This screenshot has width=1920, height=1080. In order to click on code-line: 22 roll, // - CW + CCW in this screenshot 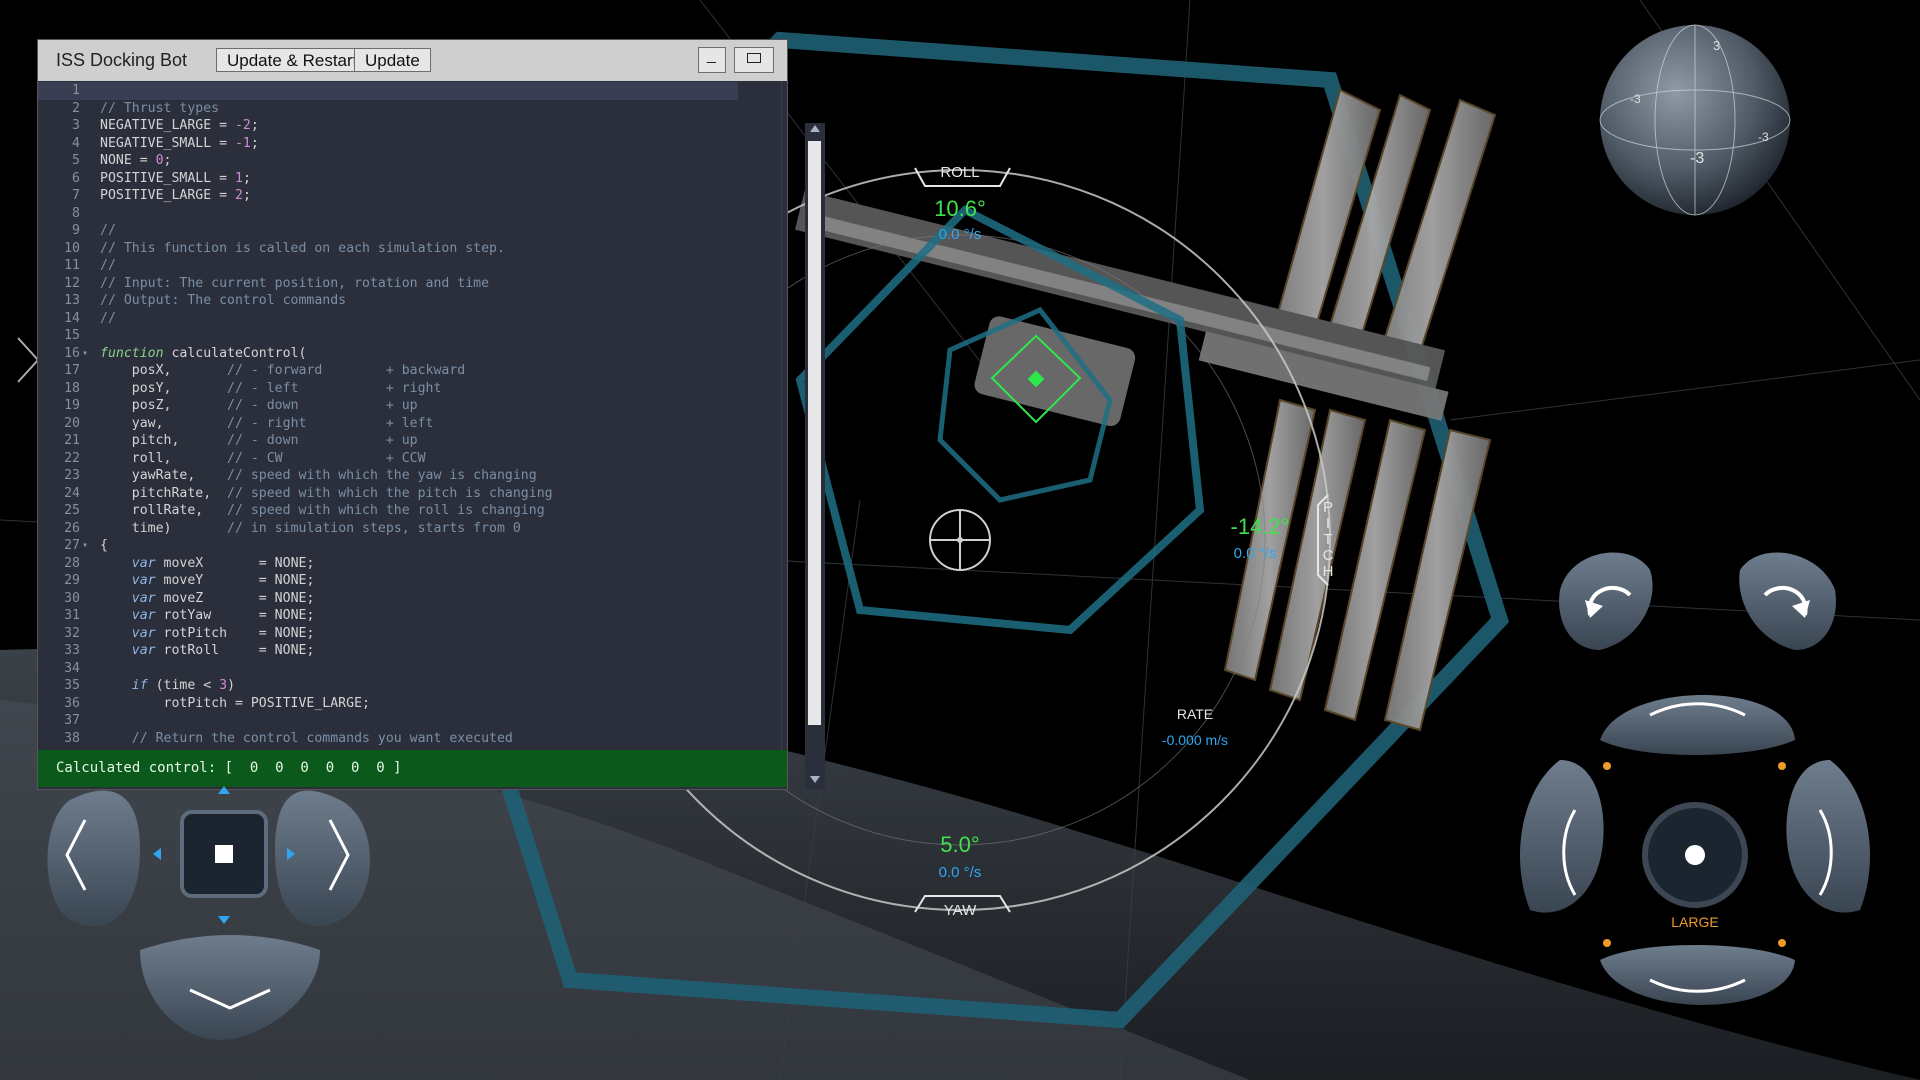, I will do `click(388, 459)`.